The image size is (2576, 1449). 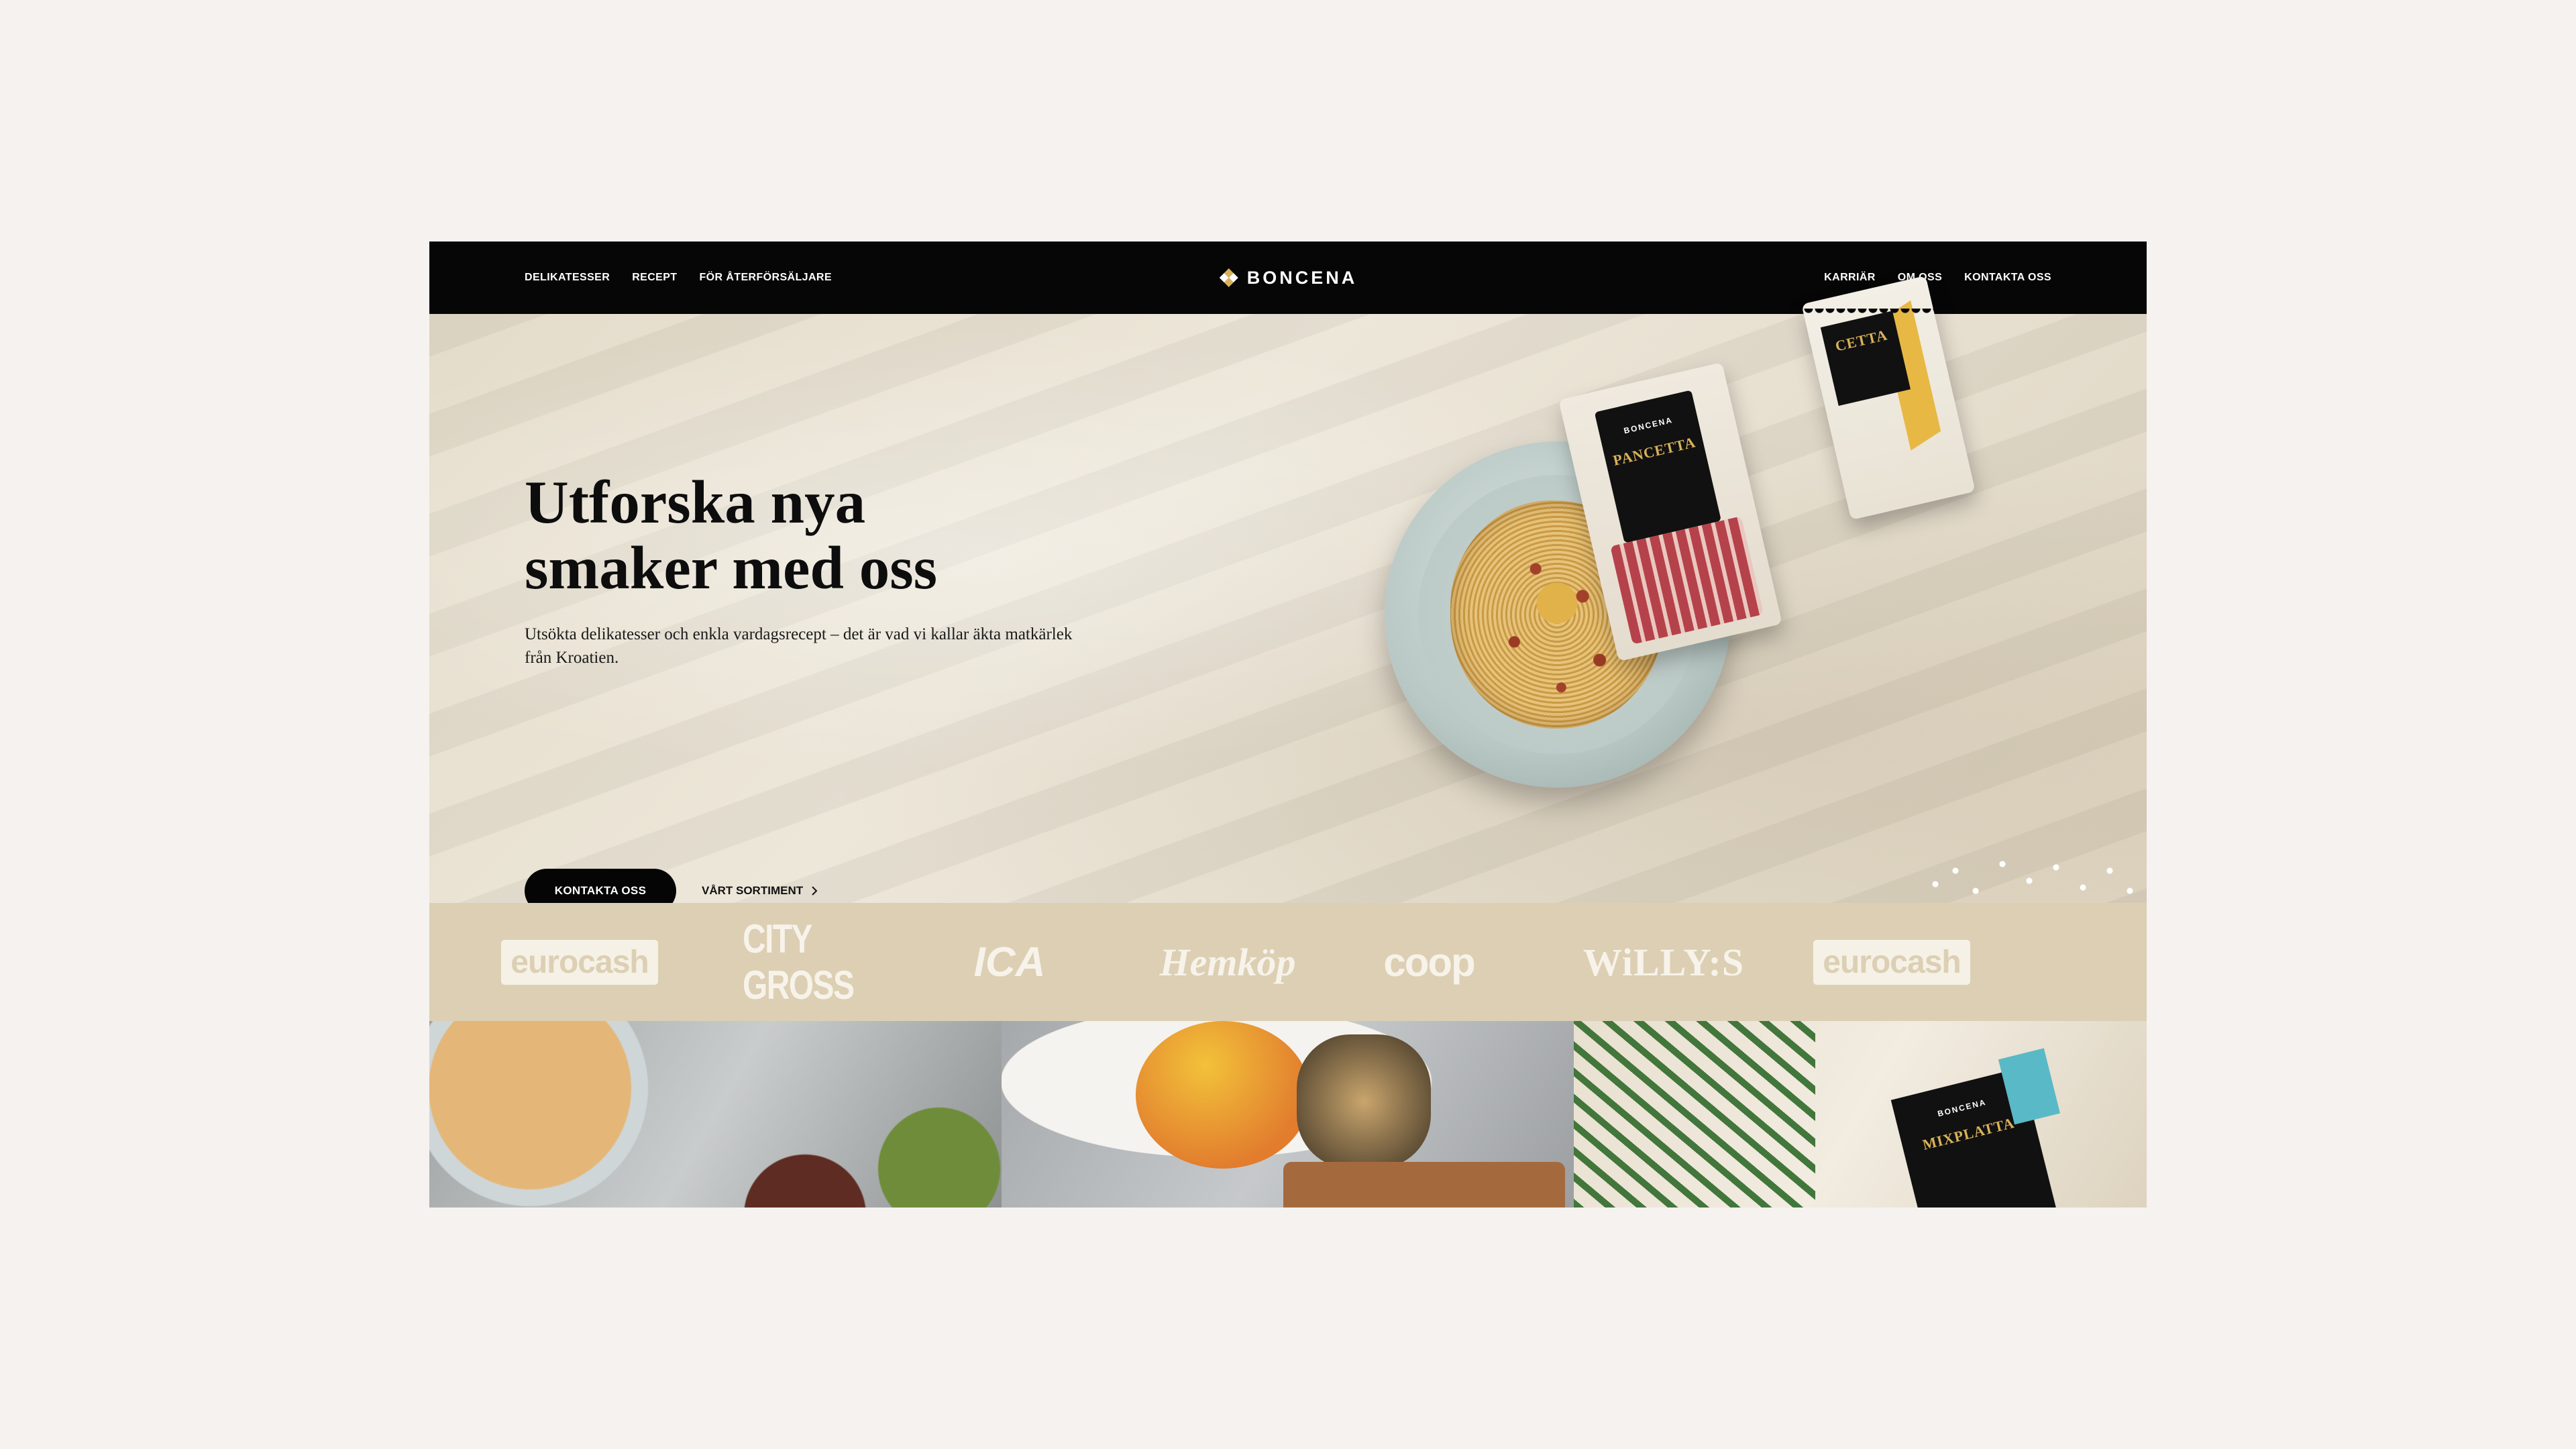 I want to click on hero-title: Utforska nya smaker med oss, so click(x=826, y=535).